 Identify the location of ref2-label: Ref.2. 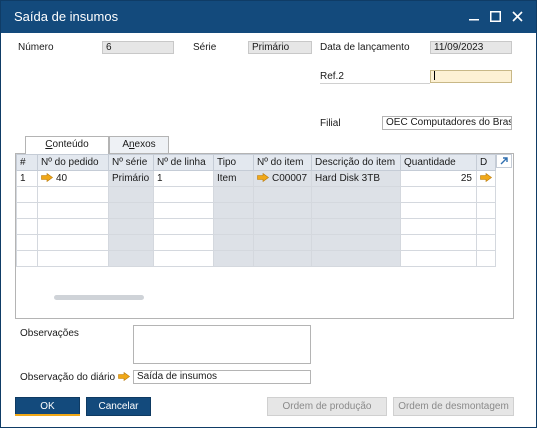
(332, 76).